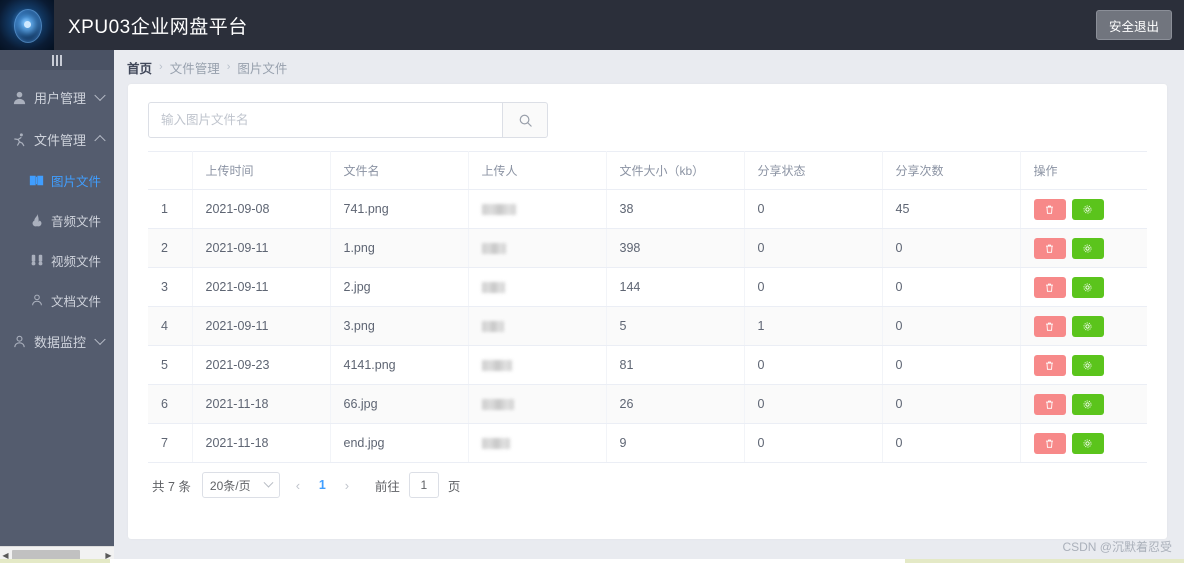  What do you see at coordinates (1134, 25) in the screenshot?
I see `logout-button: 安全退出` at bounding box center [1134, 25].